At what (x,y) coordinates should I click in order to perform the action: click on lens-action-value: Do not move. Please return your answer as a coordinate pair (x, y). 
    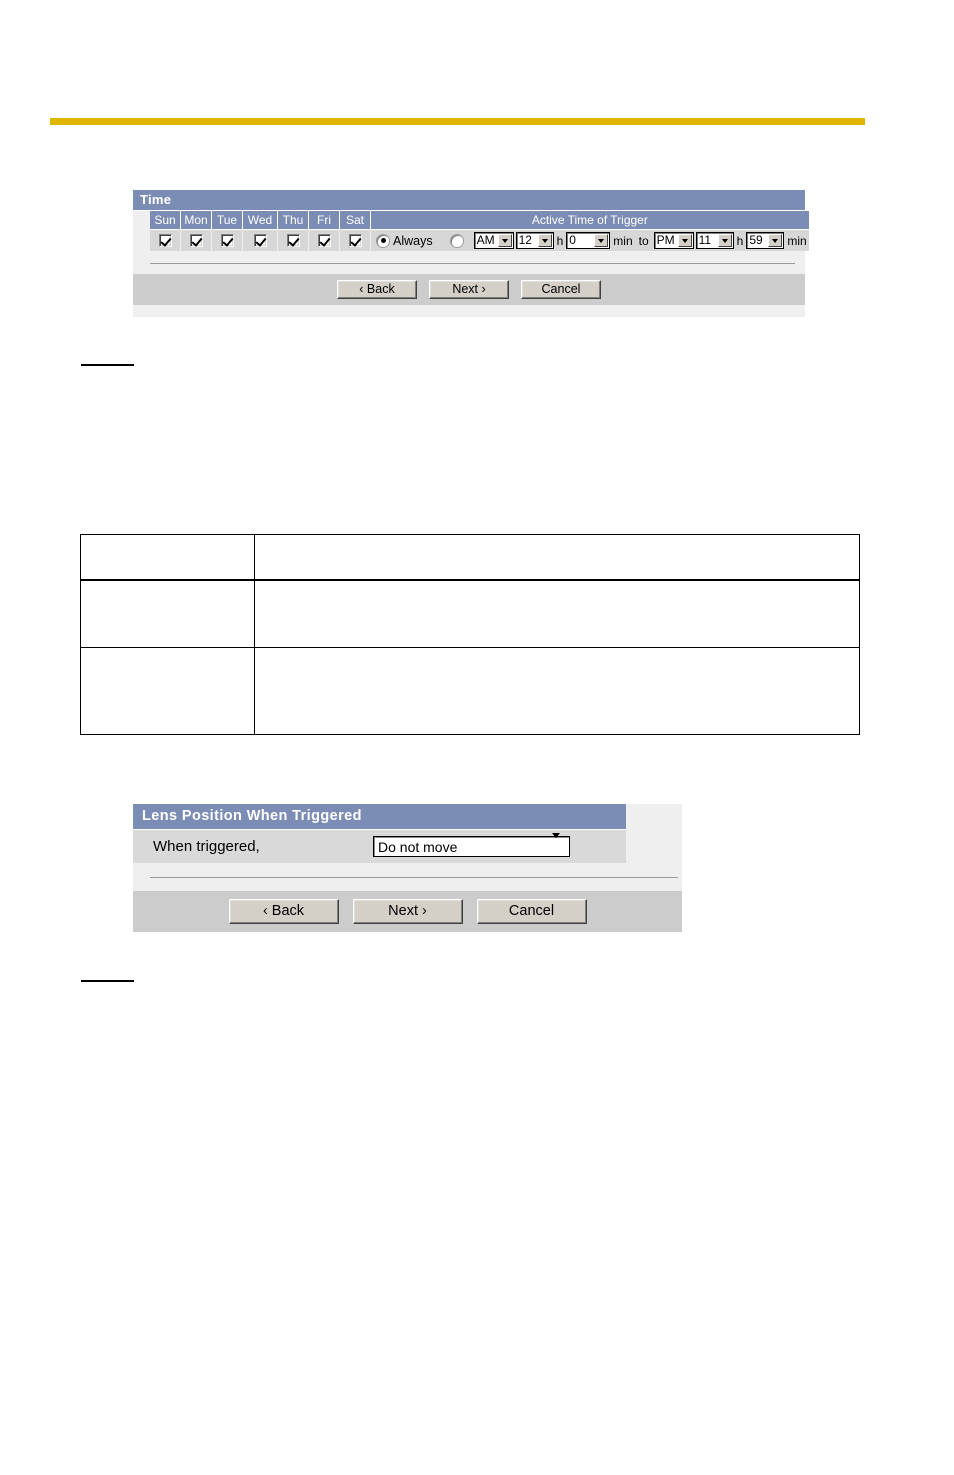
    Looking at the image, I should click on (418, 846).